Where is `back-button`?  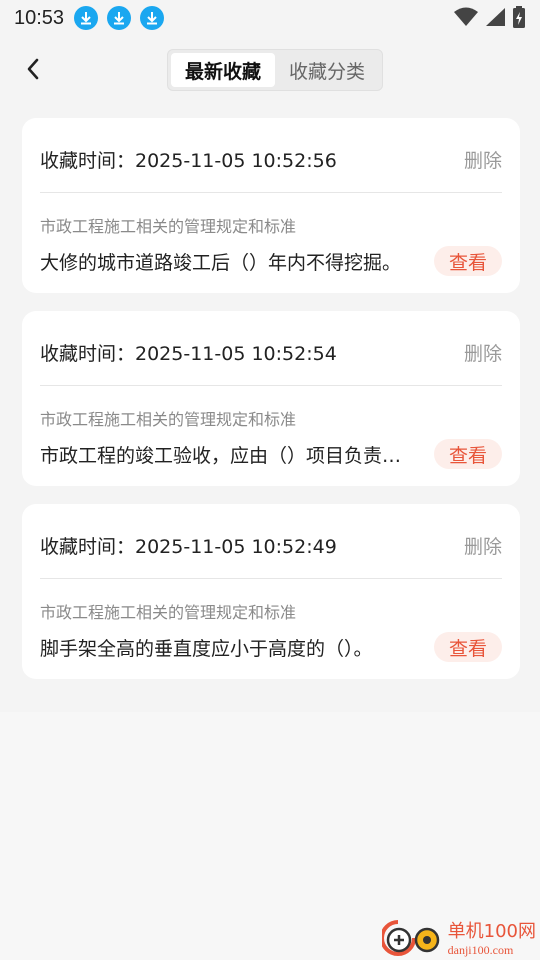 back-button is located at coordinates (33, 69).